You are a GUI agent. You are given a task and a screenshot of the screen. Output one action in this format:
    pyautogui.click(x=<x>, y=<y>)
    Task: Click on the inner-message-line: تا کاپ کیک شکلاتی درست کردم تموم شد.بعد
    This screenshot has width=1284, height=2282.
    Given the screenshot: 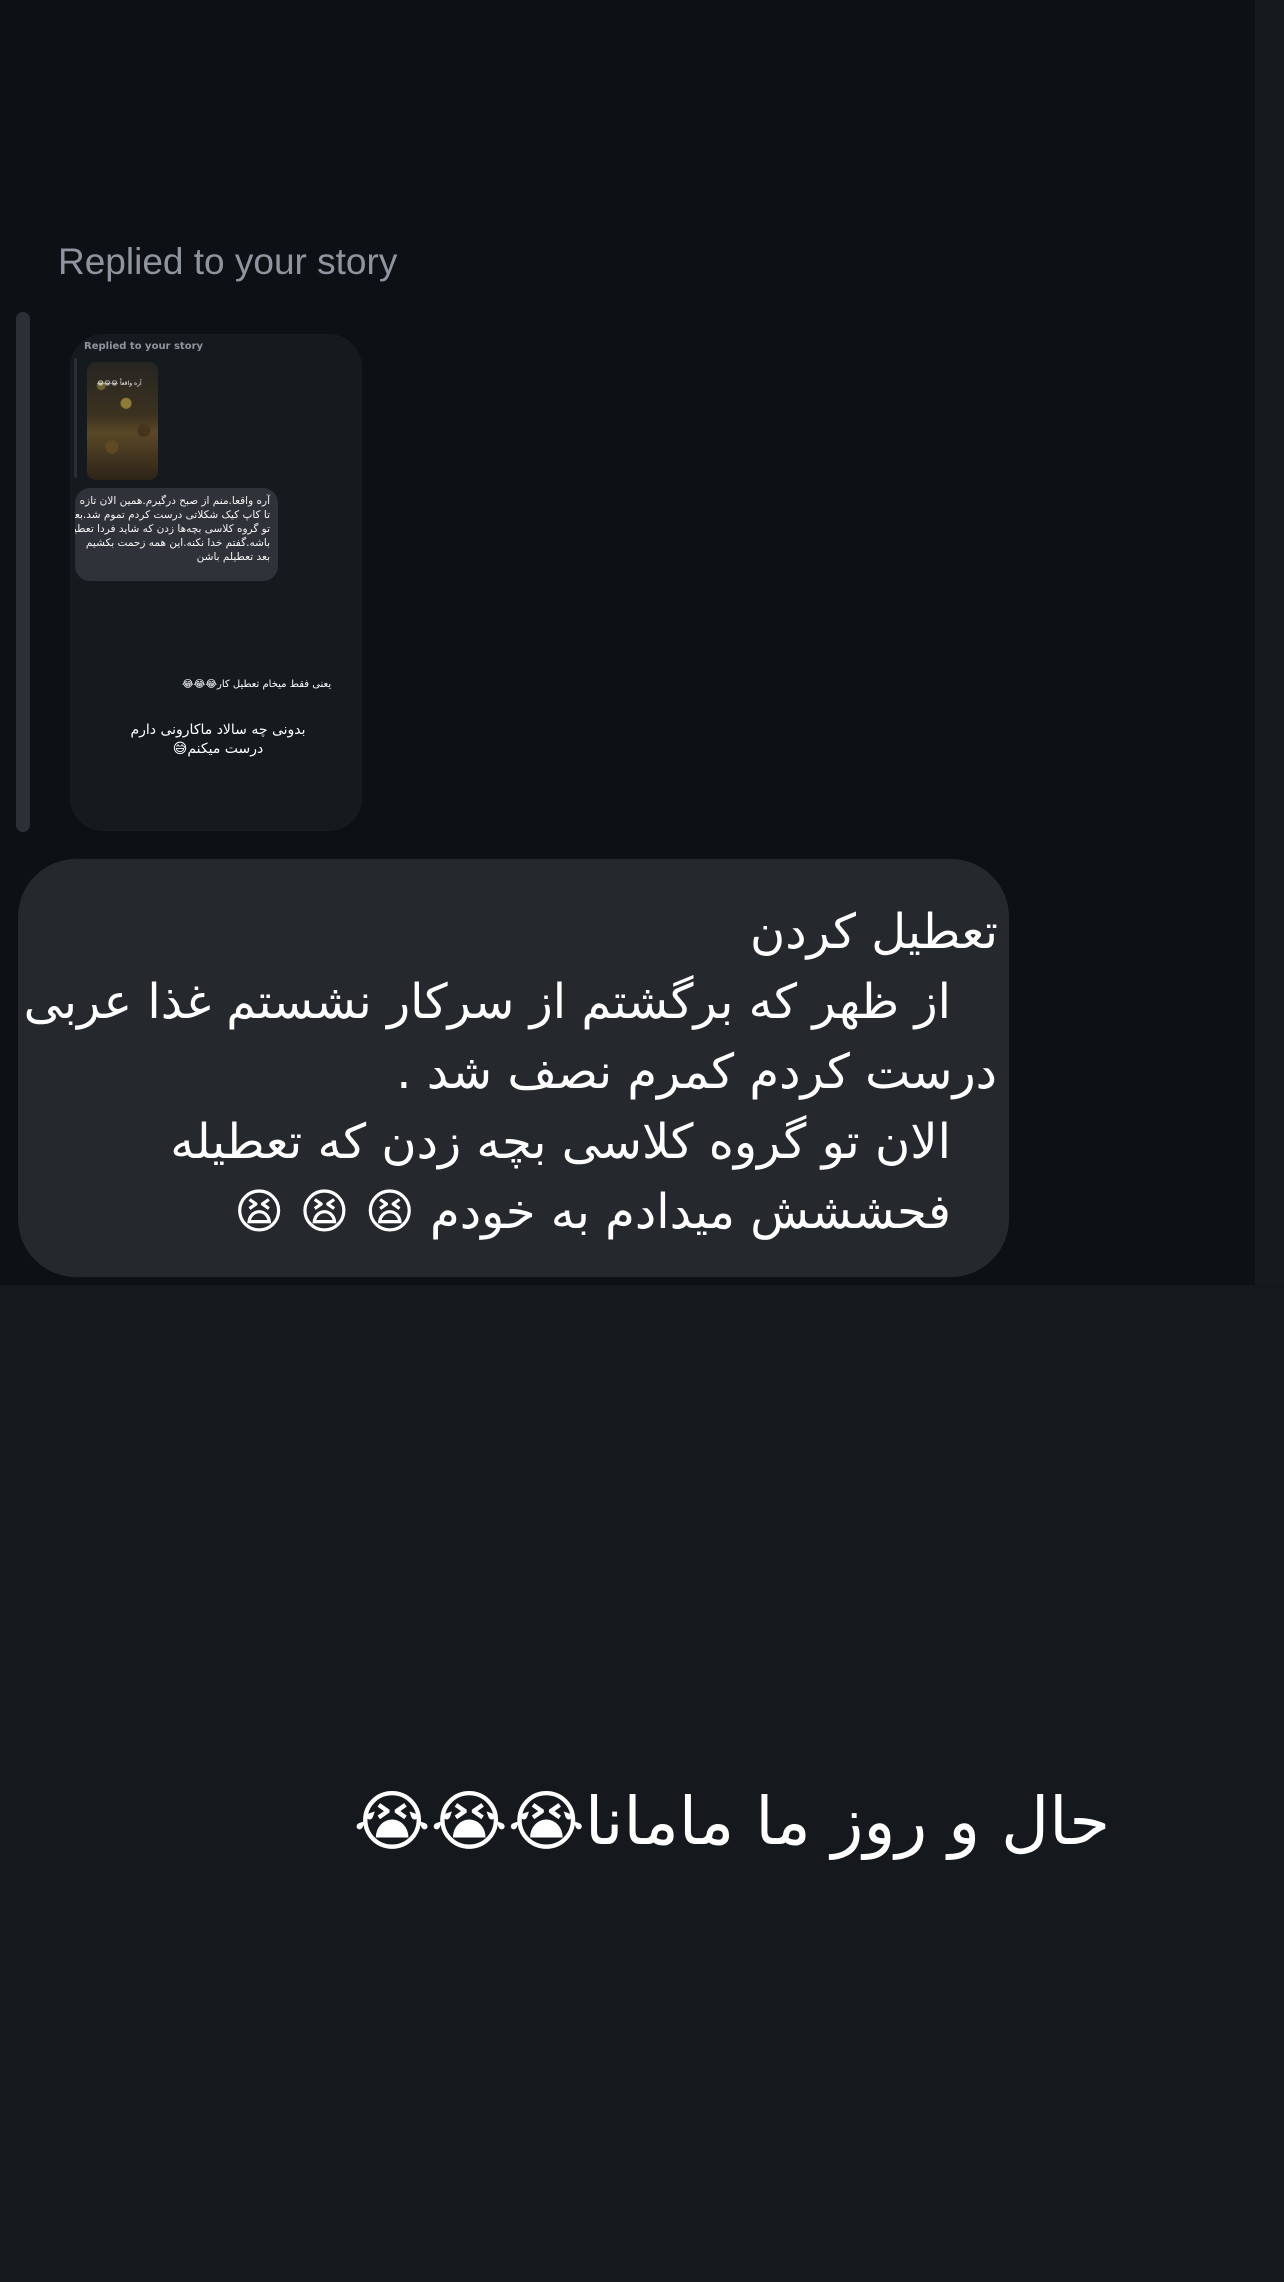 What is the action you would take?
    pyautogui.click(x=172, y=515)
    